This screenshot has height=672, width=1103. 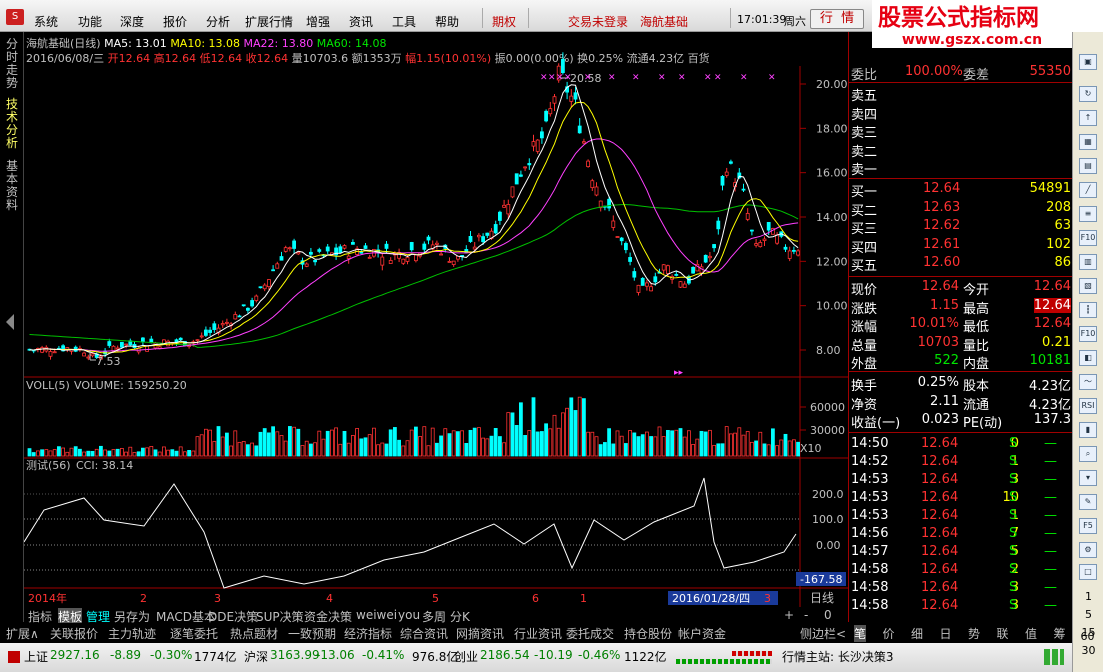 I want to click on bid-level-label: 买一, so click(x=864, y=192).